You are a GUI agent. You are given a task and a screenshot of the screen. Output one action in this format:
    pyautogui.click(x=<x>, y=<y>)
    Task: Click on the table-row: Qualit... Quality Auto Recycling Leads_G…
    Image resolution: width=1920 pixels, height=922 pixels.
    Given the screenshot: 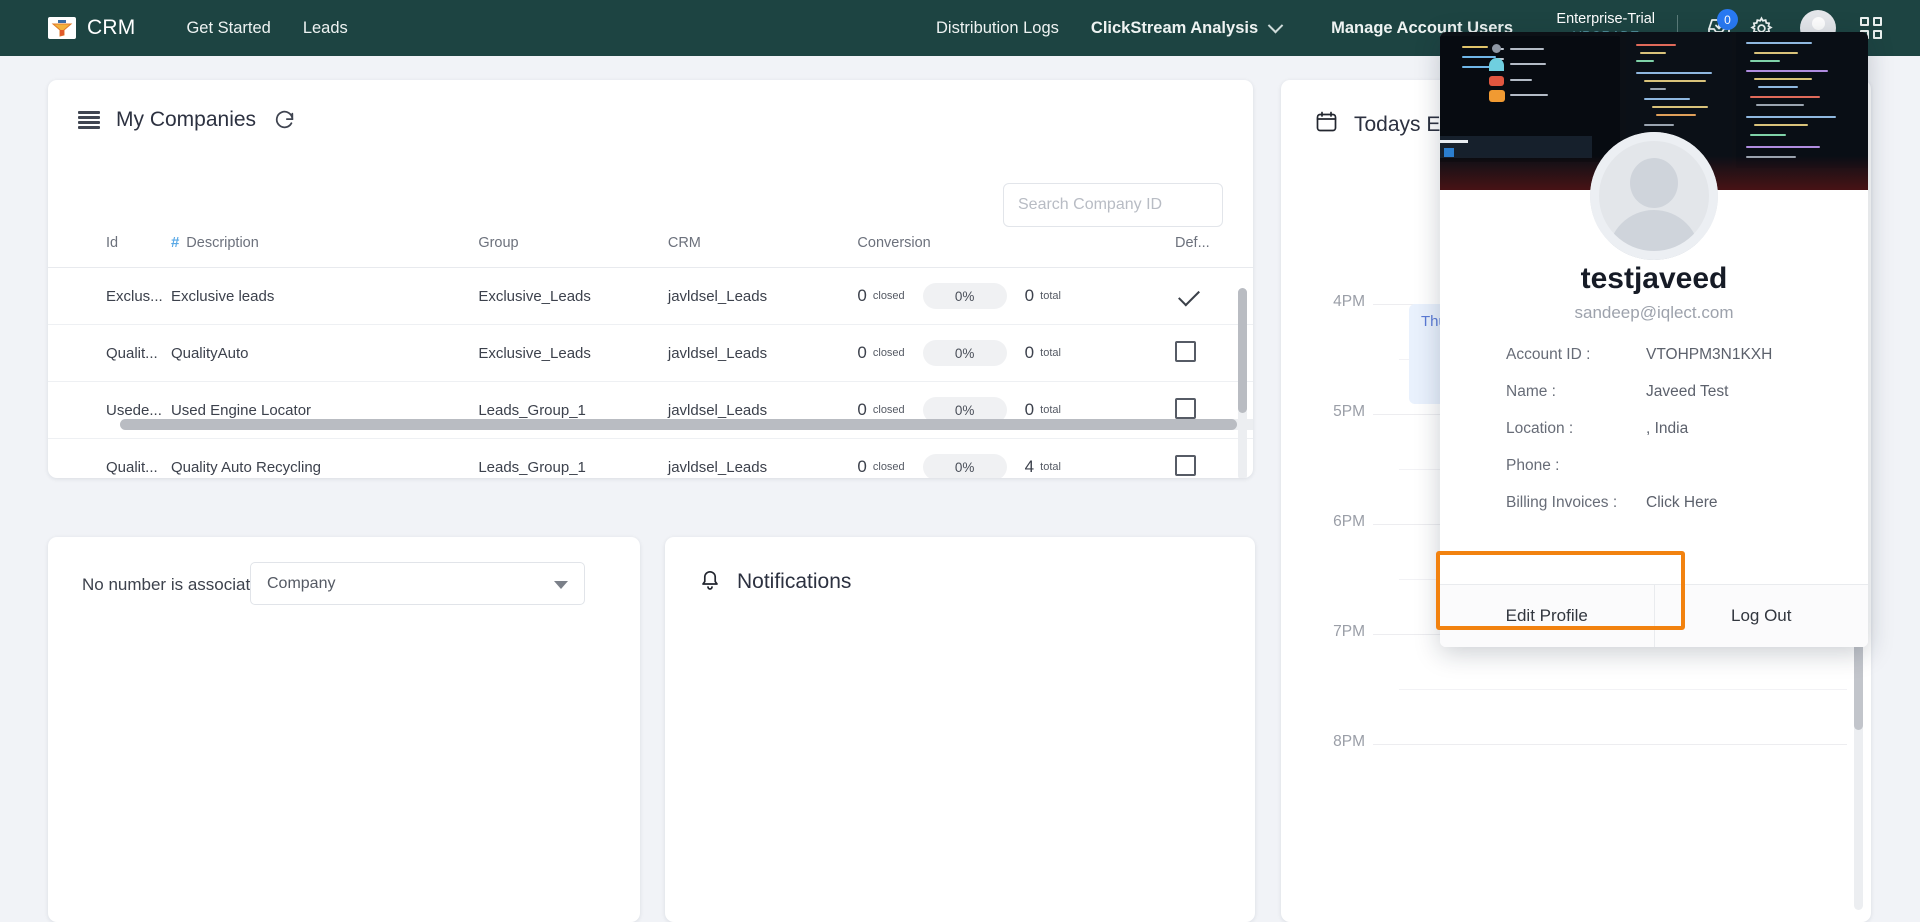 What is the action you would take?
    pyautogui.click(x=650, y=458)
    